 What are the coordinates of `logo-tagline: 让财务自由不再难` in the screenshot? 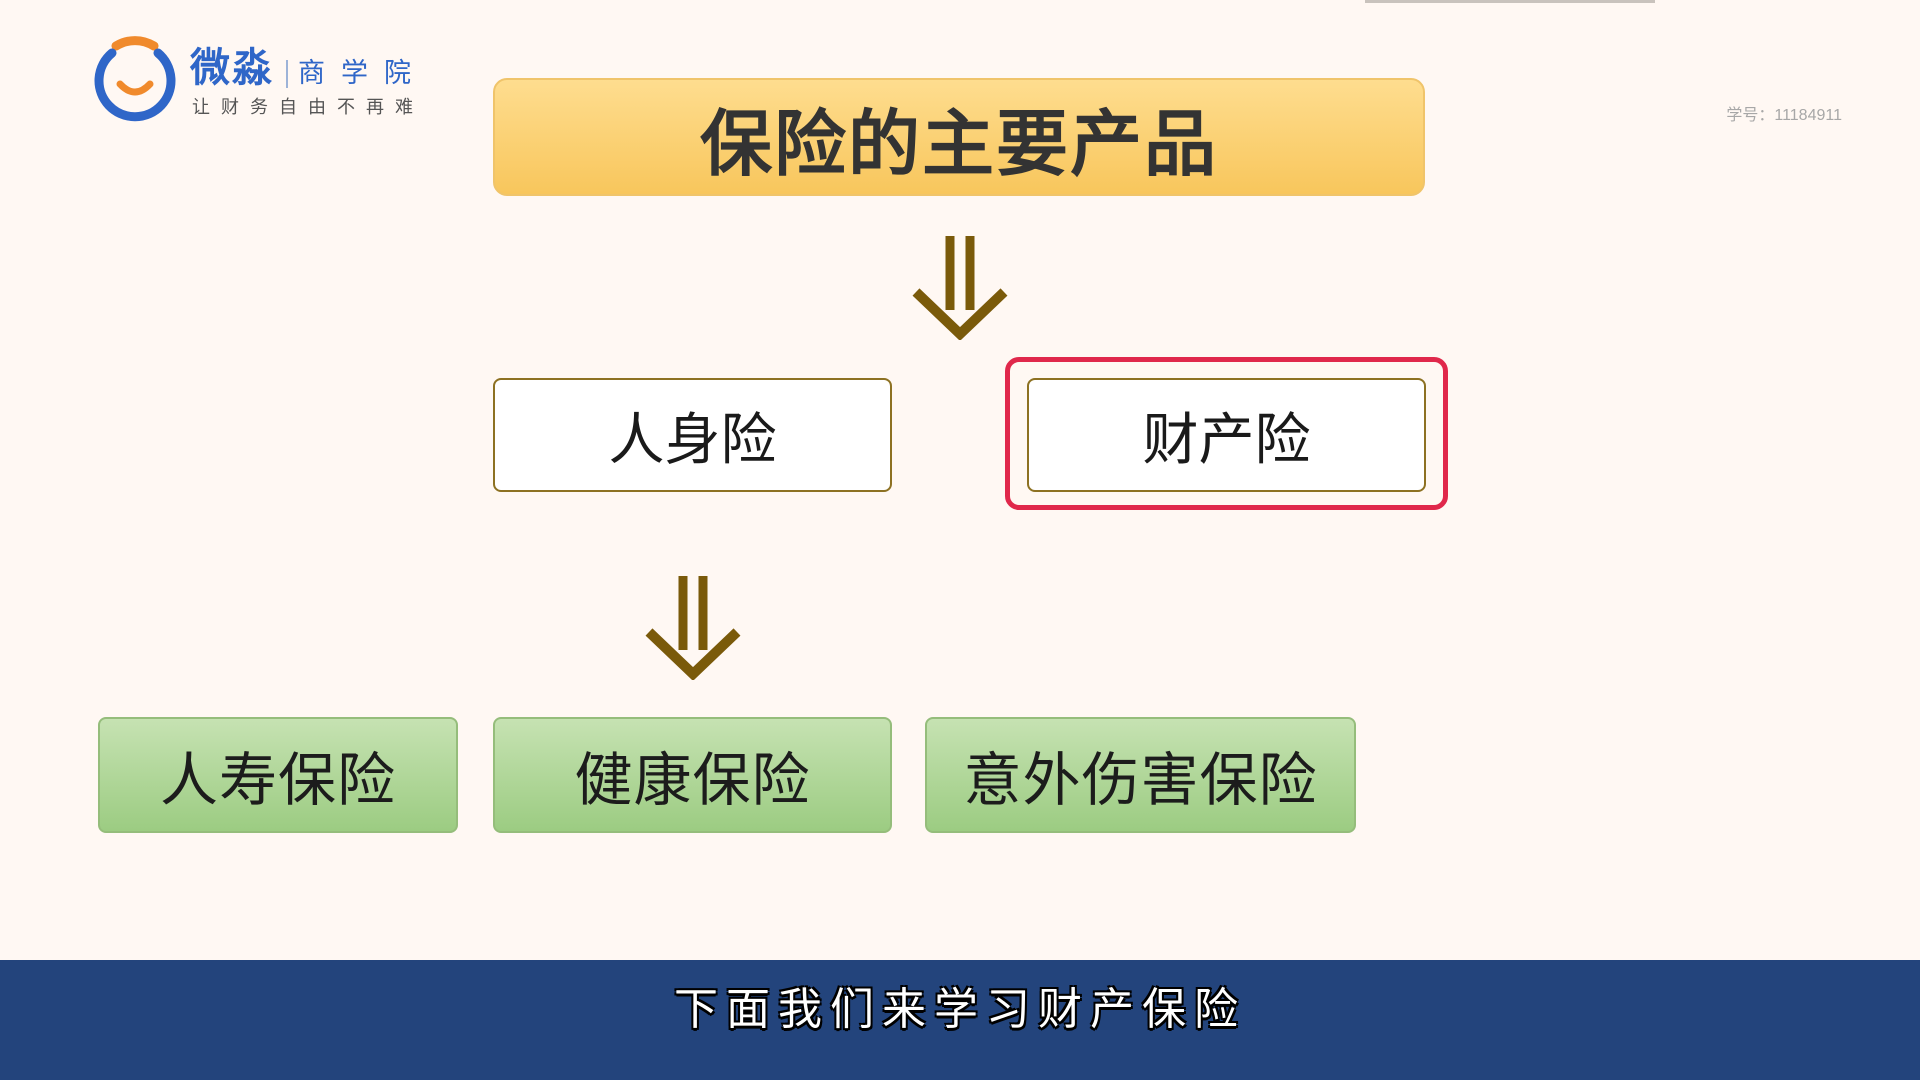 It's located at (308, 107).